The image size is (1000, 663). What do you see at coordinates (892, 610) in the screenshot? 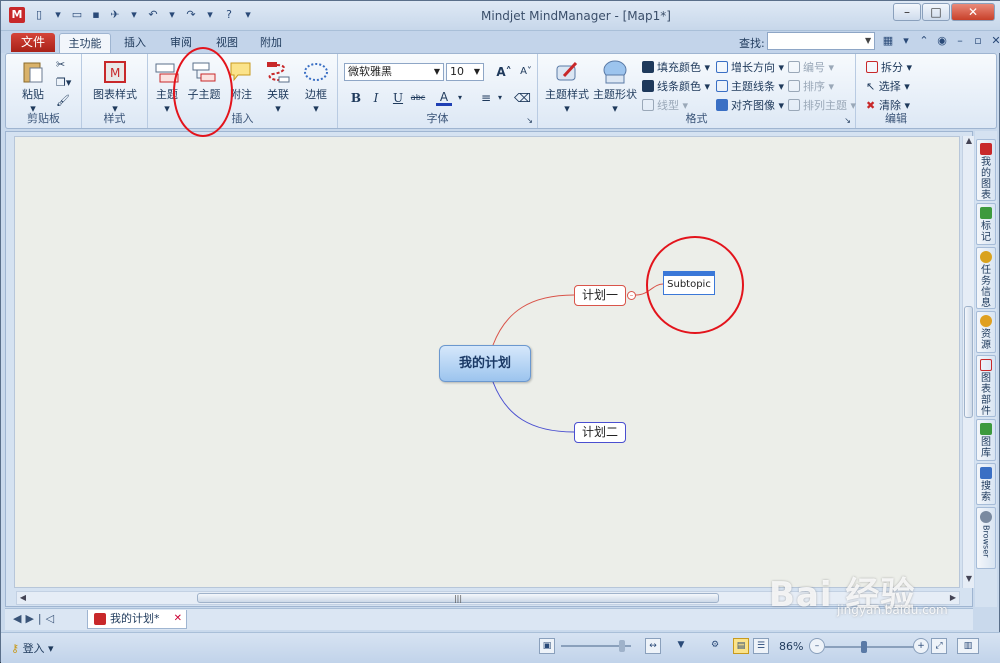
I see `baidu-watermark-url: jingyan.baidu.com` at bounding box center [892, 610].